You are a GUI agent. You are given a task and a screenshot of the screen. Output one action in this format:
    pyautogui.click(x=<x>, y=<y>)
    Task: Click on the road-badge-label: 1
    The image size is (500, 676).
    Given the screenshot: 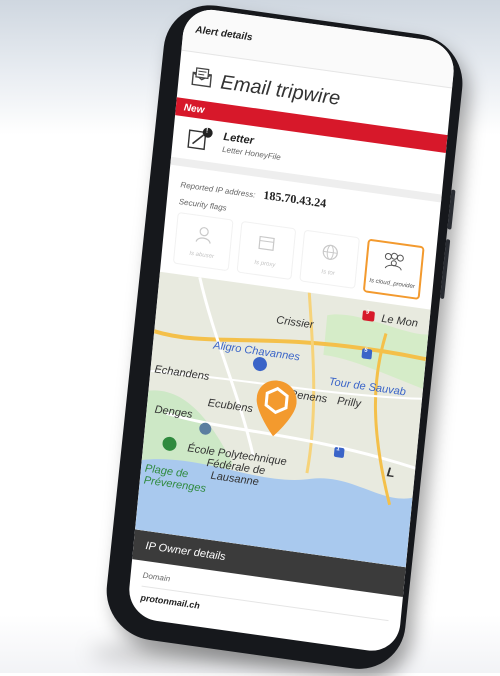 What is the action you would take?
    pyautogui.click(x=338, y=449)
    